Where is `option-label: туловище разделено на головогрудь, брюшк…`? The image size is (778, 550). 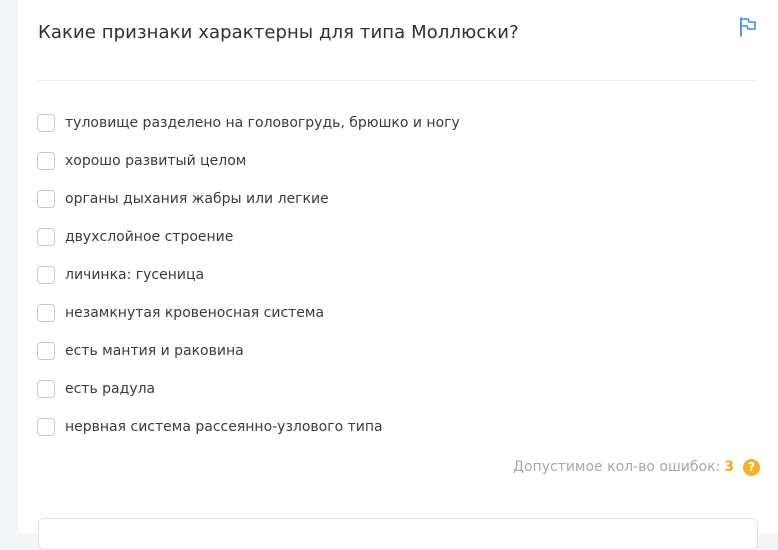
option-label: туловище разделено на головогрудь, брюшк… is located at coordinates (262, 123).